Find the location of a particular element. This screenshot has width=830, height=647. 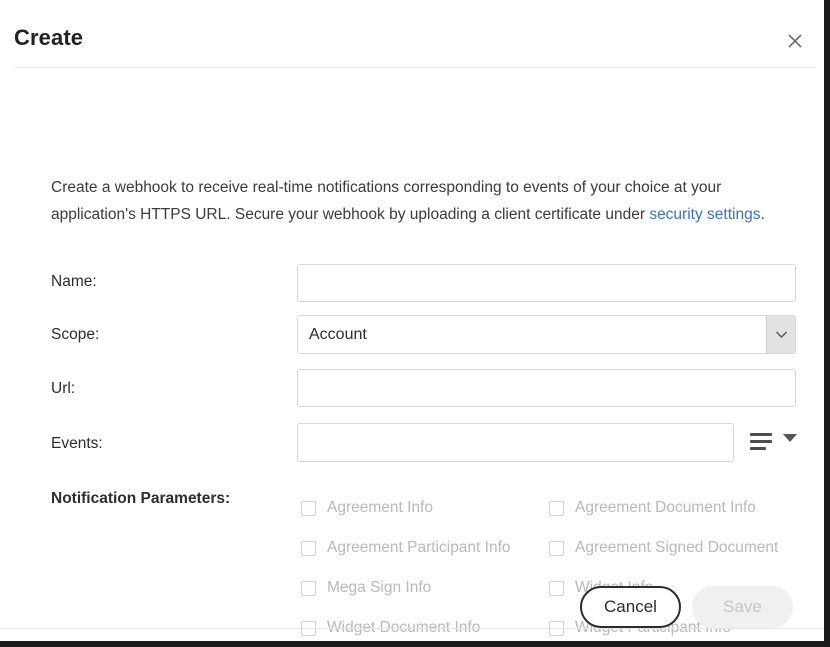

events-field-label: Events: is located at coordinates (77, 443).